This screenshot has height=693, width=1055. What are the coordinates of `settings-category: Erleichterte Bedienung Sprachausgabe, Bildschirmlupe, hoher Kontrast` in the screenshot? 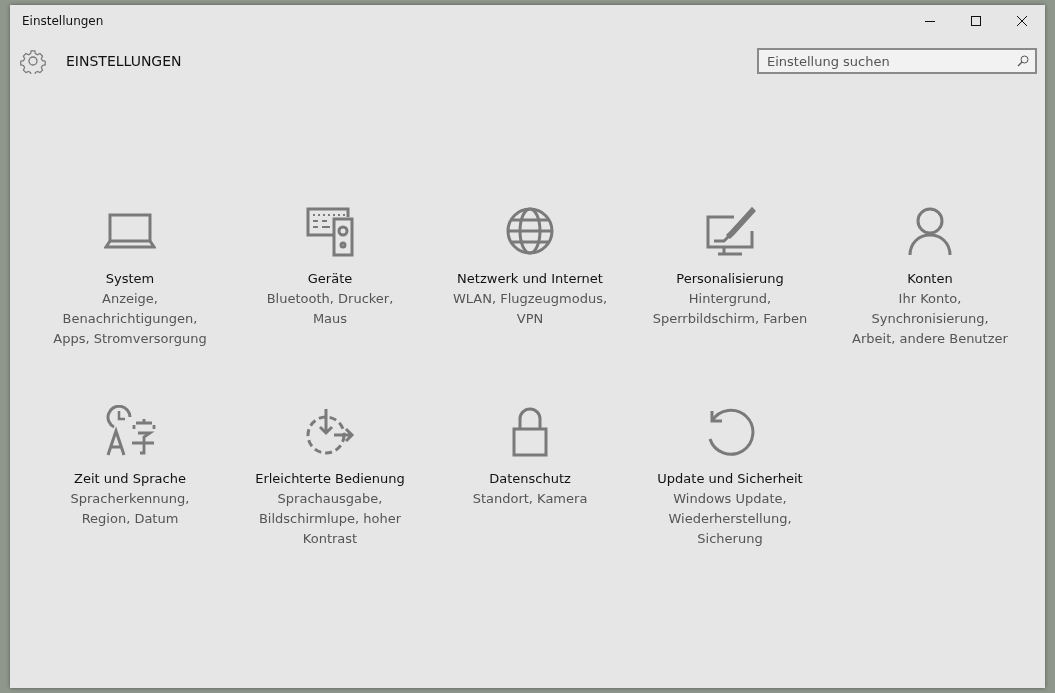 It's located at (330, 490).